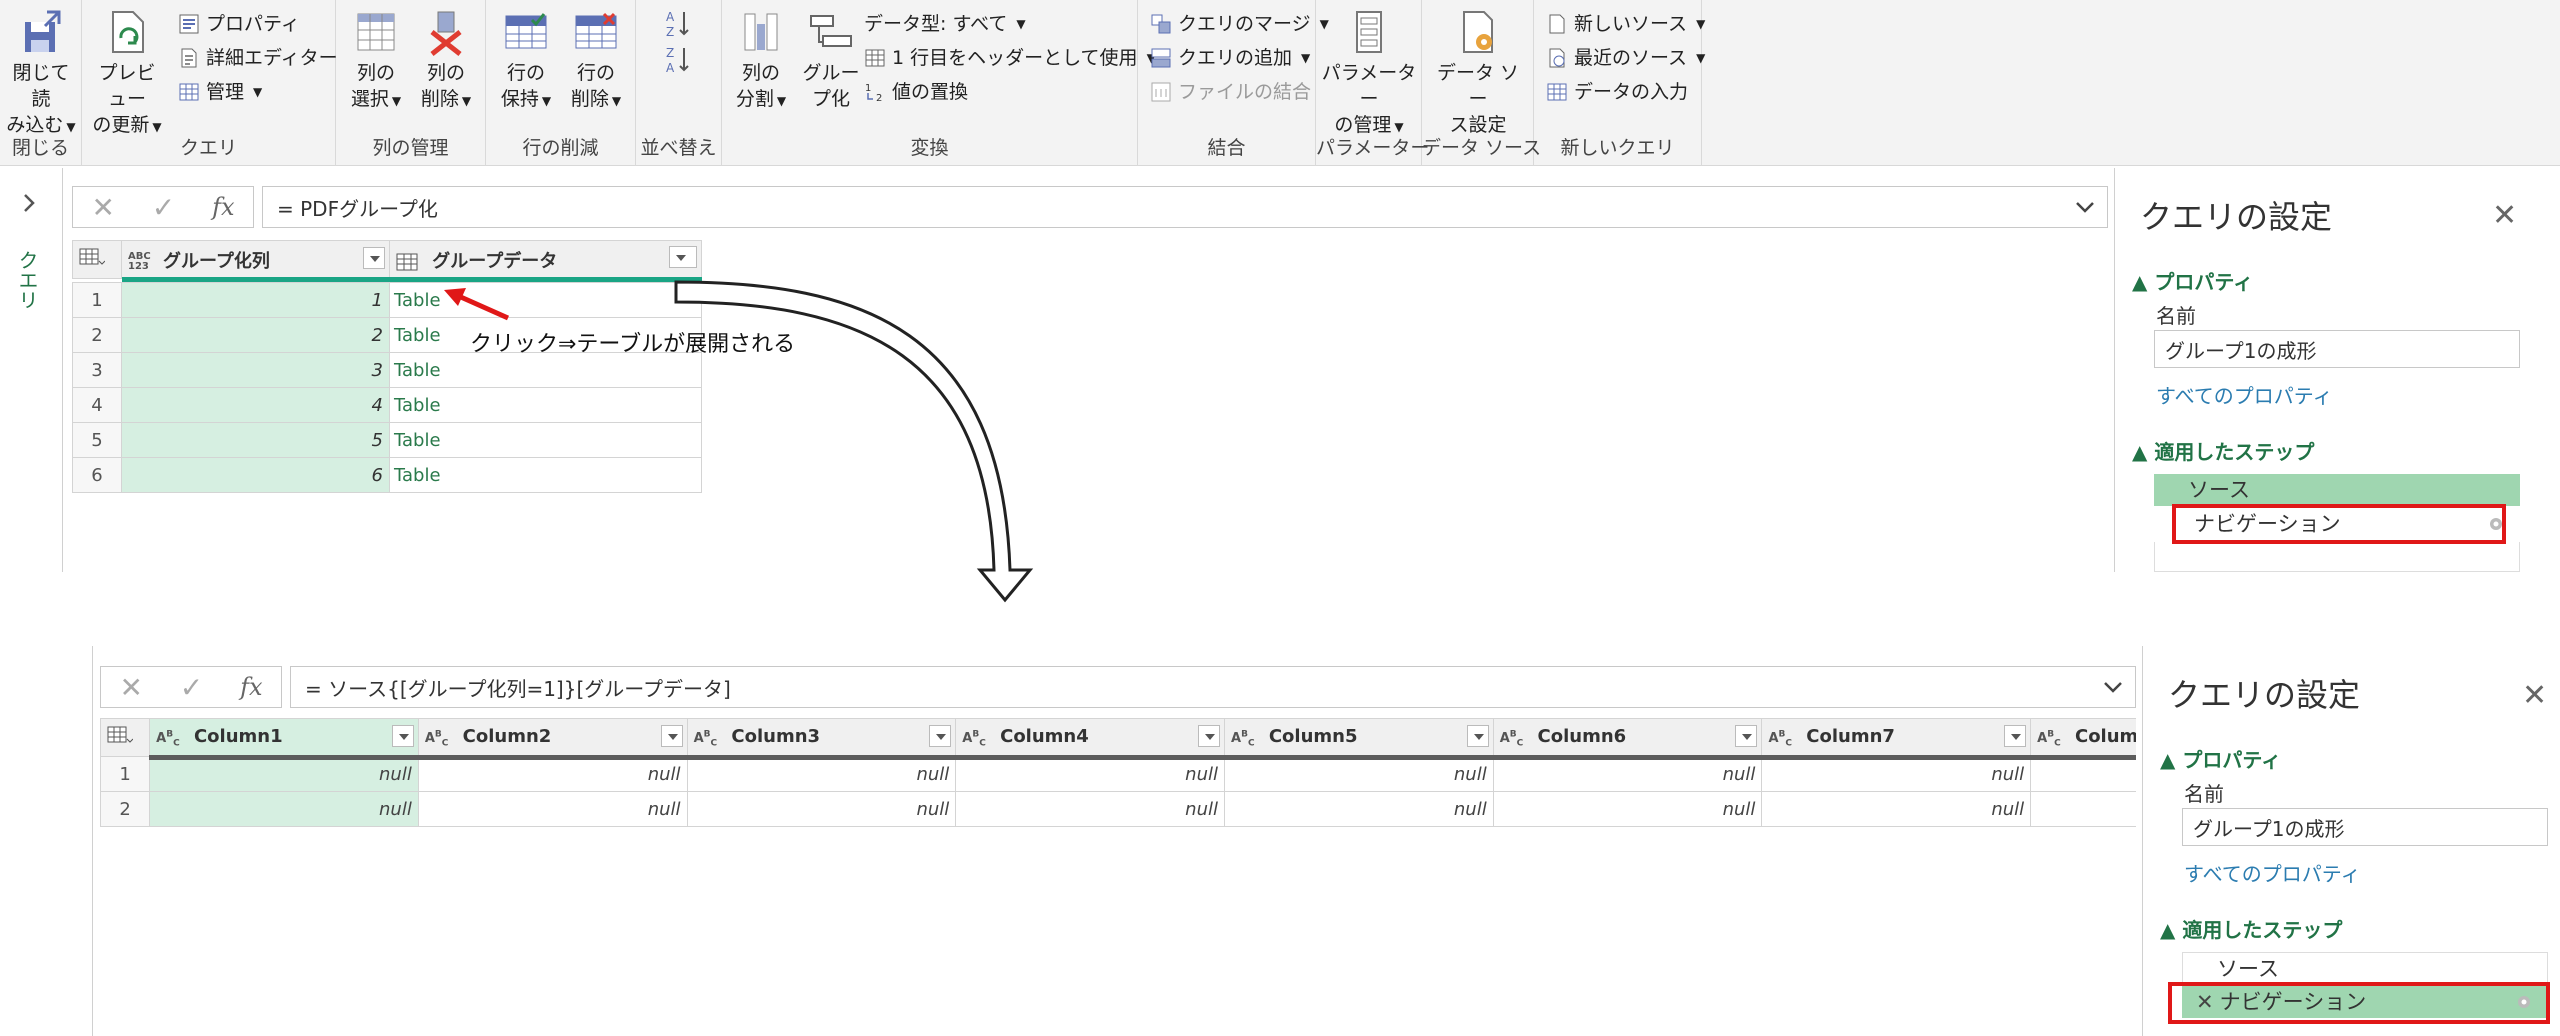  I want to click on group-key-cell: 1, so click(255, 300).